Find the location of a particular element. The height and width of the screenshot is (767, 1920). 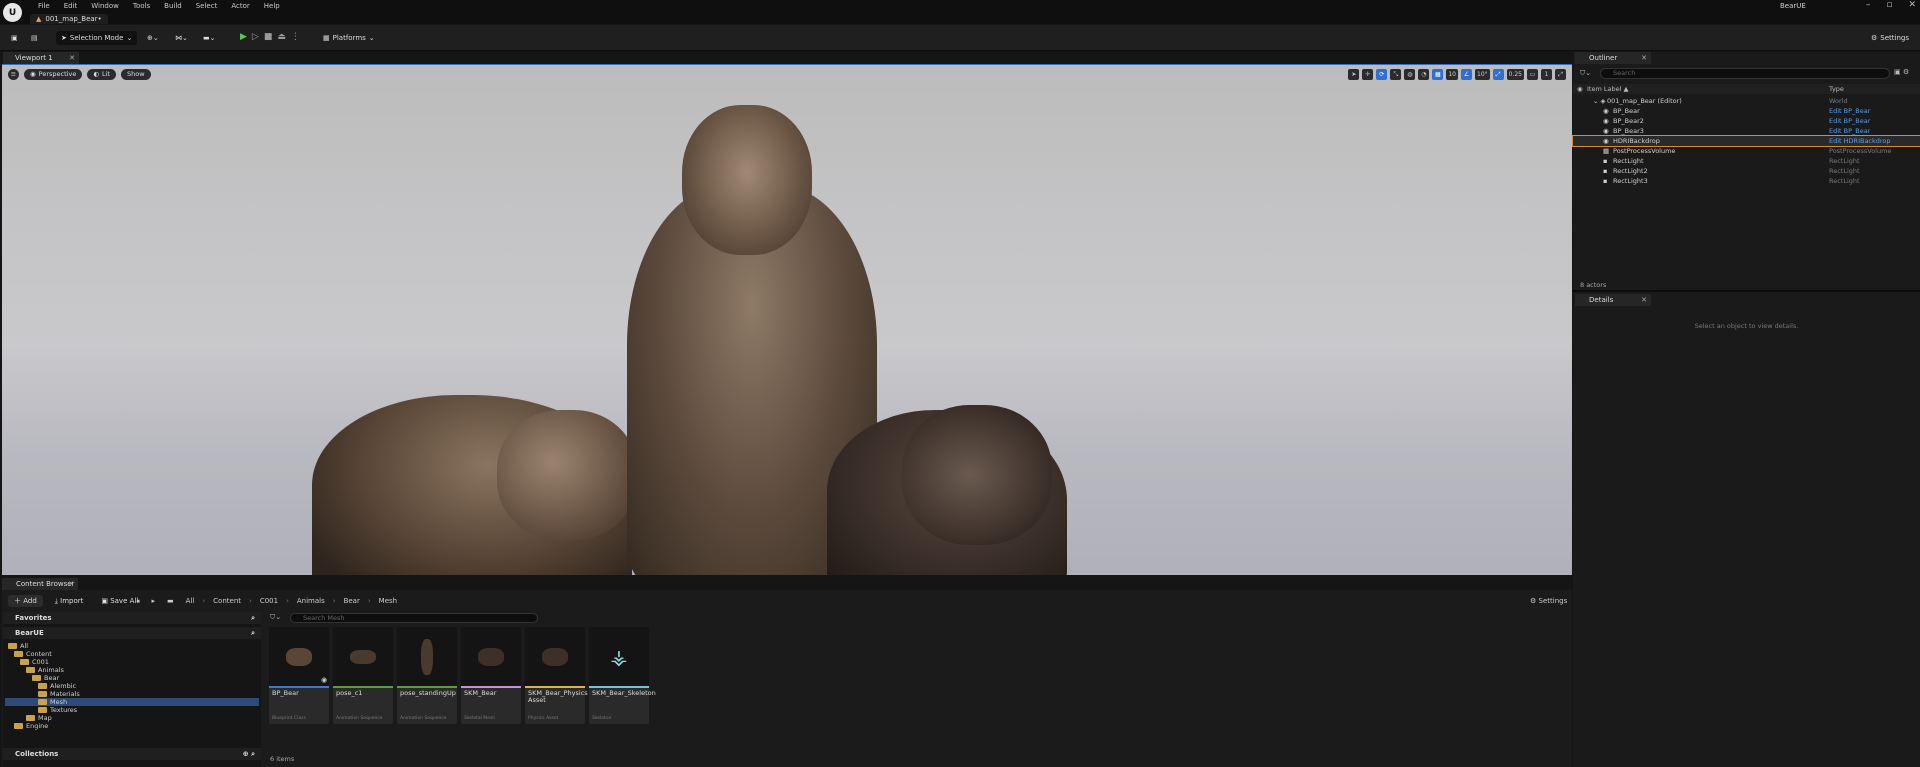

more-options-icon: ⋮ is located at coordinates (295, 37).